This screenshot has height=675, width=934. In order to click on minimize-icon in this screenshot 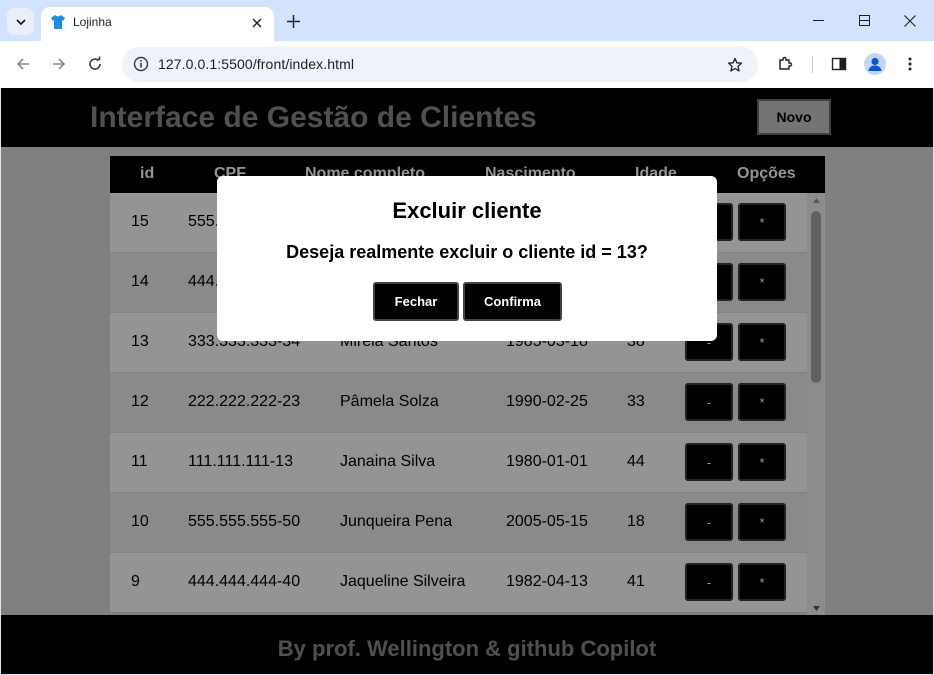, I will do `click(818, 20)`.